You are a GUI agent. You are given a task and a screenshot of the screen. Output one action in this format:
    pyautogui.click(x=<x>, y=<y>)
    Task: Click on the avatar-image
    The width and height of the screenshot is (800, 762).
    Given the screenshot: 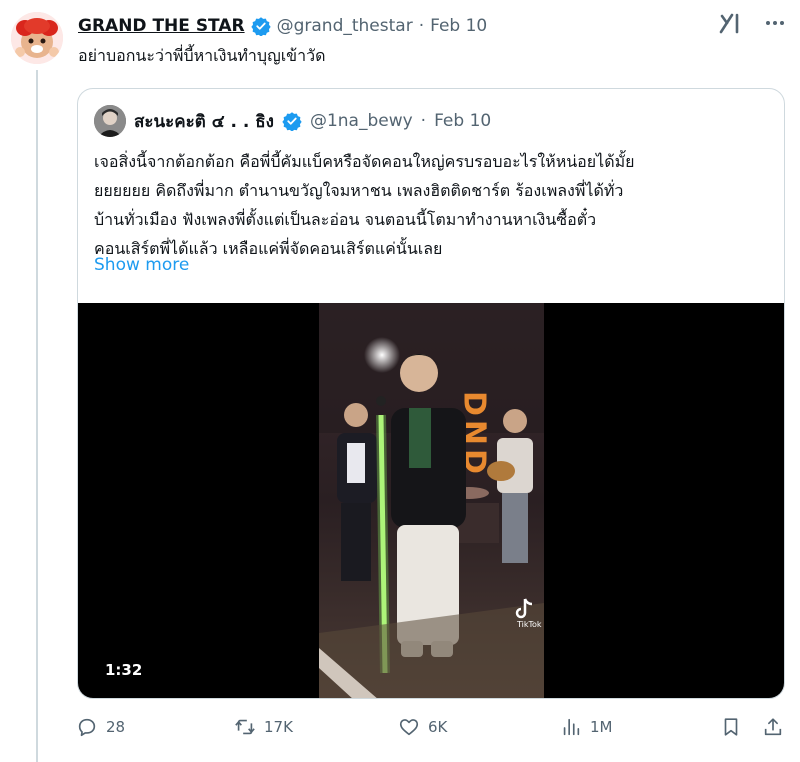 What is the action you would take?
    pyautogui.click(x=37, y=38)
    